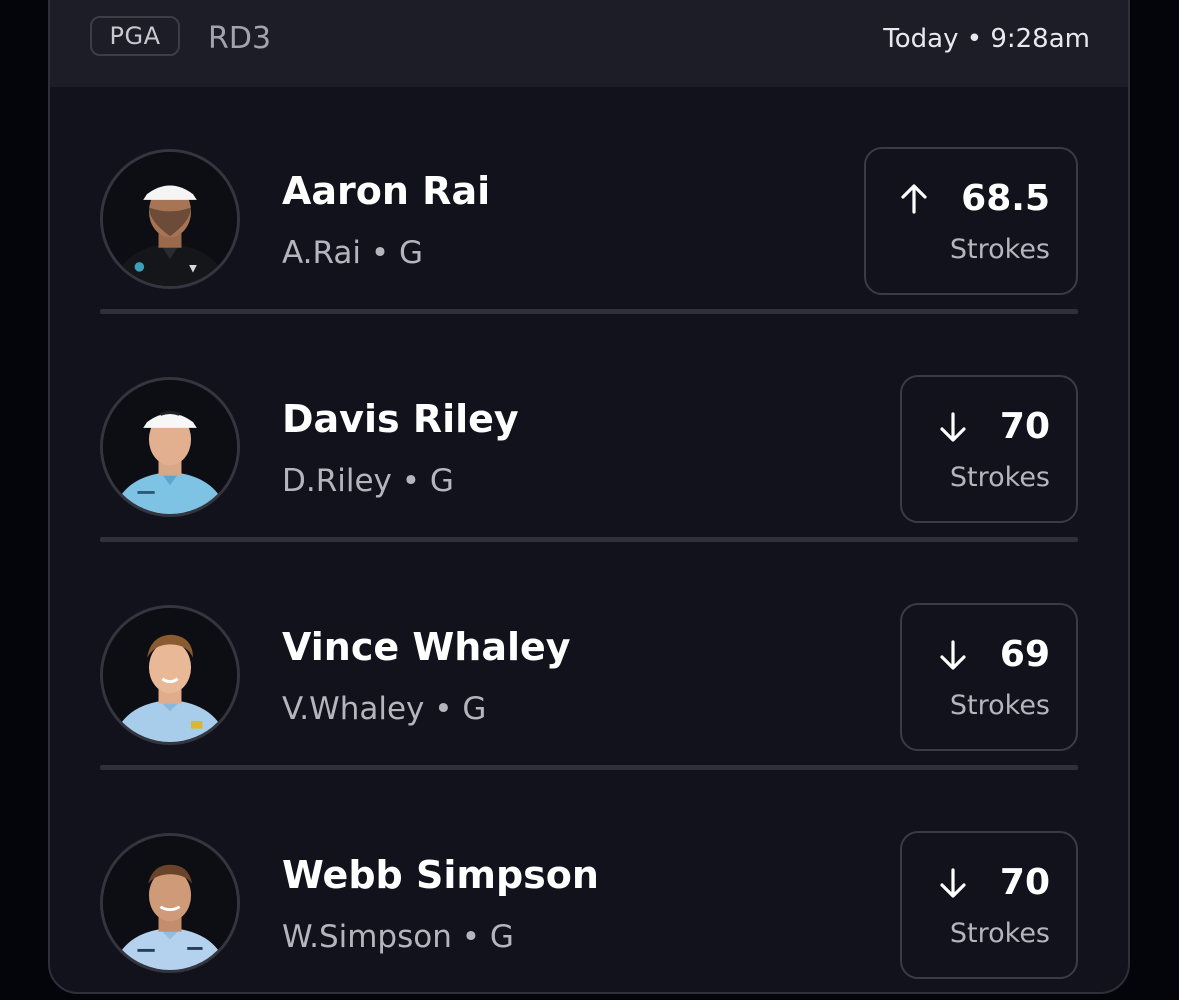  What do you see at coordinates (971, 221) in the screenshot?
I see `projection-box: 68.5 Strokes` at bounding box center [971, 221].